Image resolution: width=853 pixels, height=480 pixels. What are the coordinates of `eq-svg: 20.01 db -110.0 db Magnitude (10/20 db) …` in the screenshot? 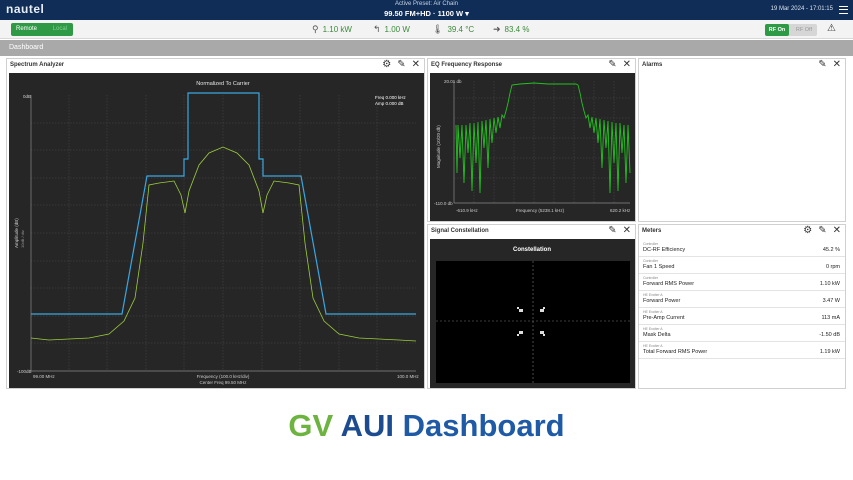 It's located at (532, 146).